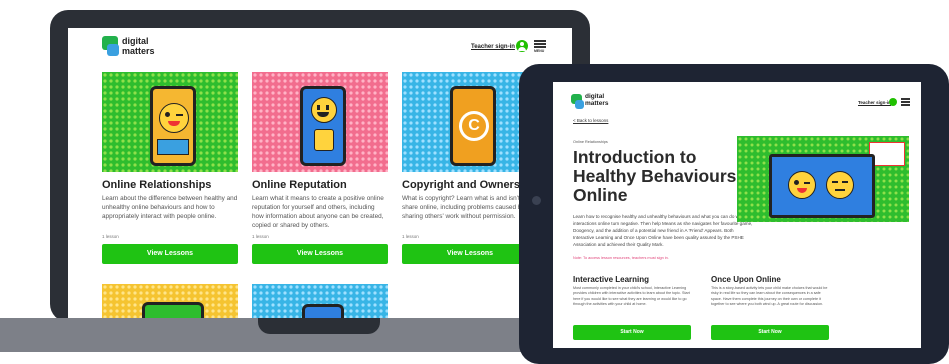 The image size is (949, 364). Describe the element at coordinates (156, 185) in the screenshot. I see `card-title: Online Relationships` at that location.